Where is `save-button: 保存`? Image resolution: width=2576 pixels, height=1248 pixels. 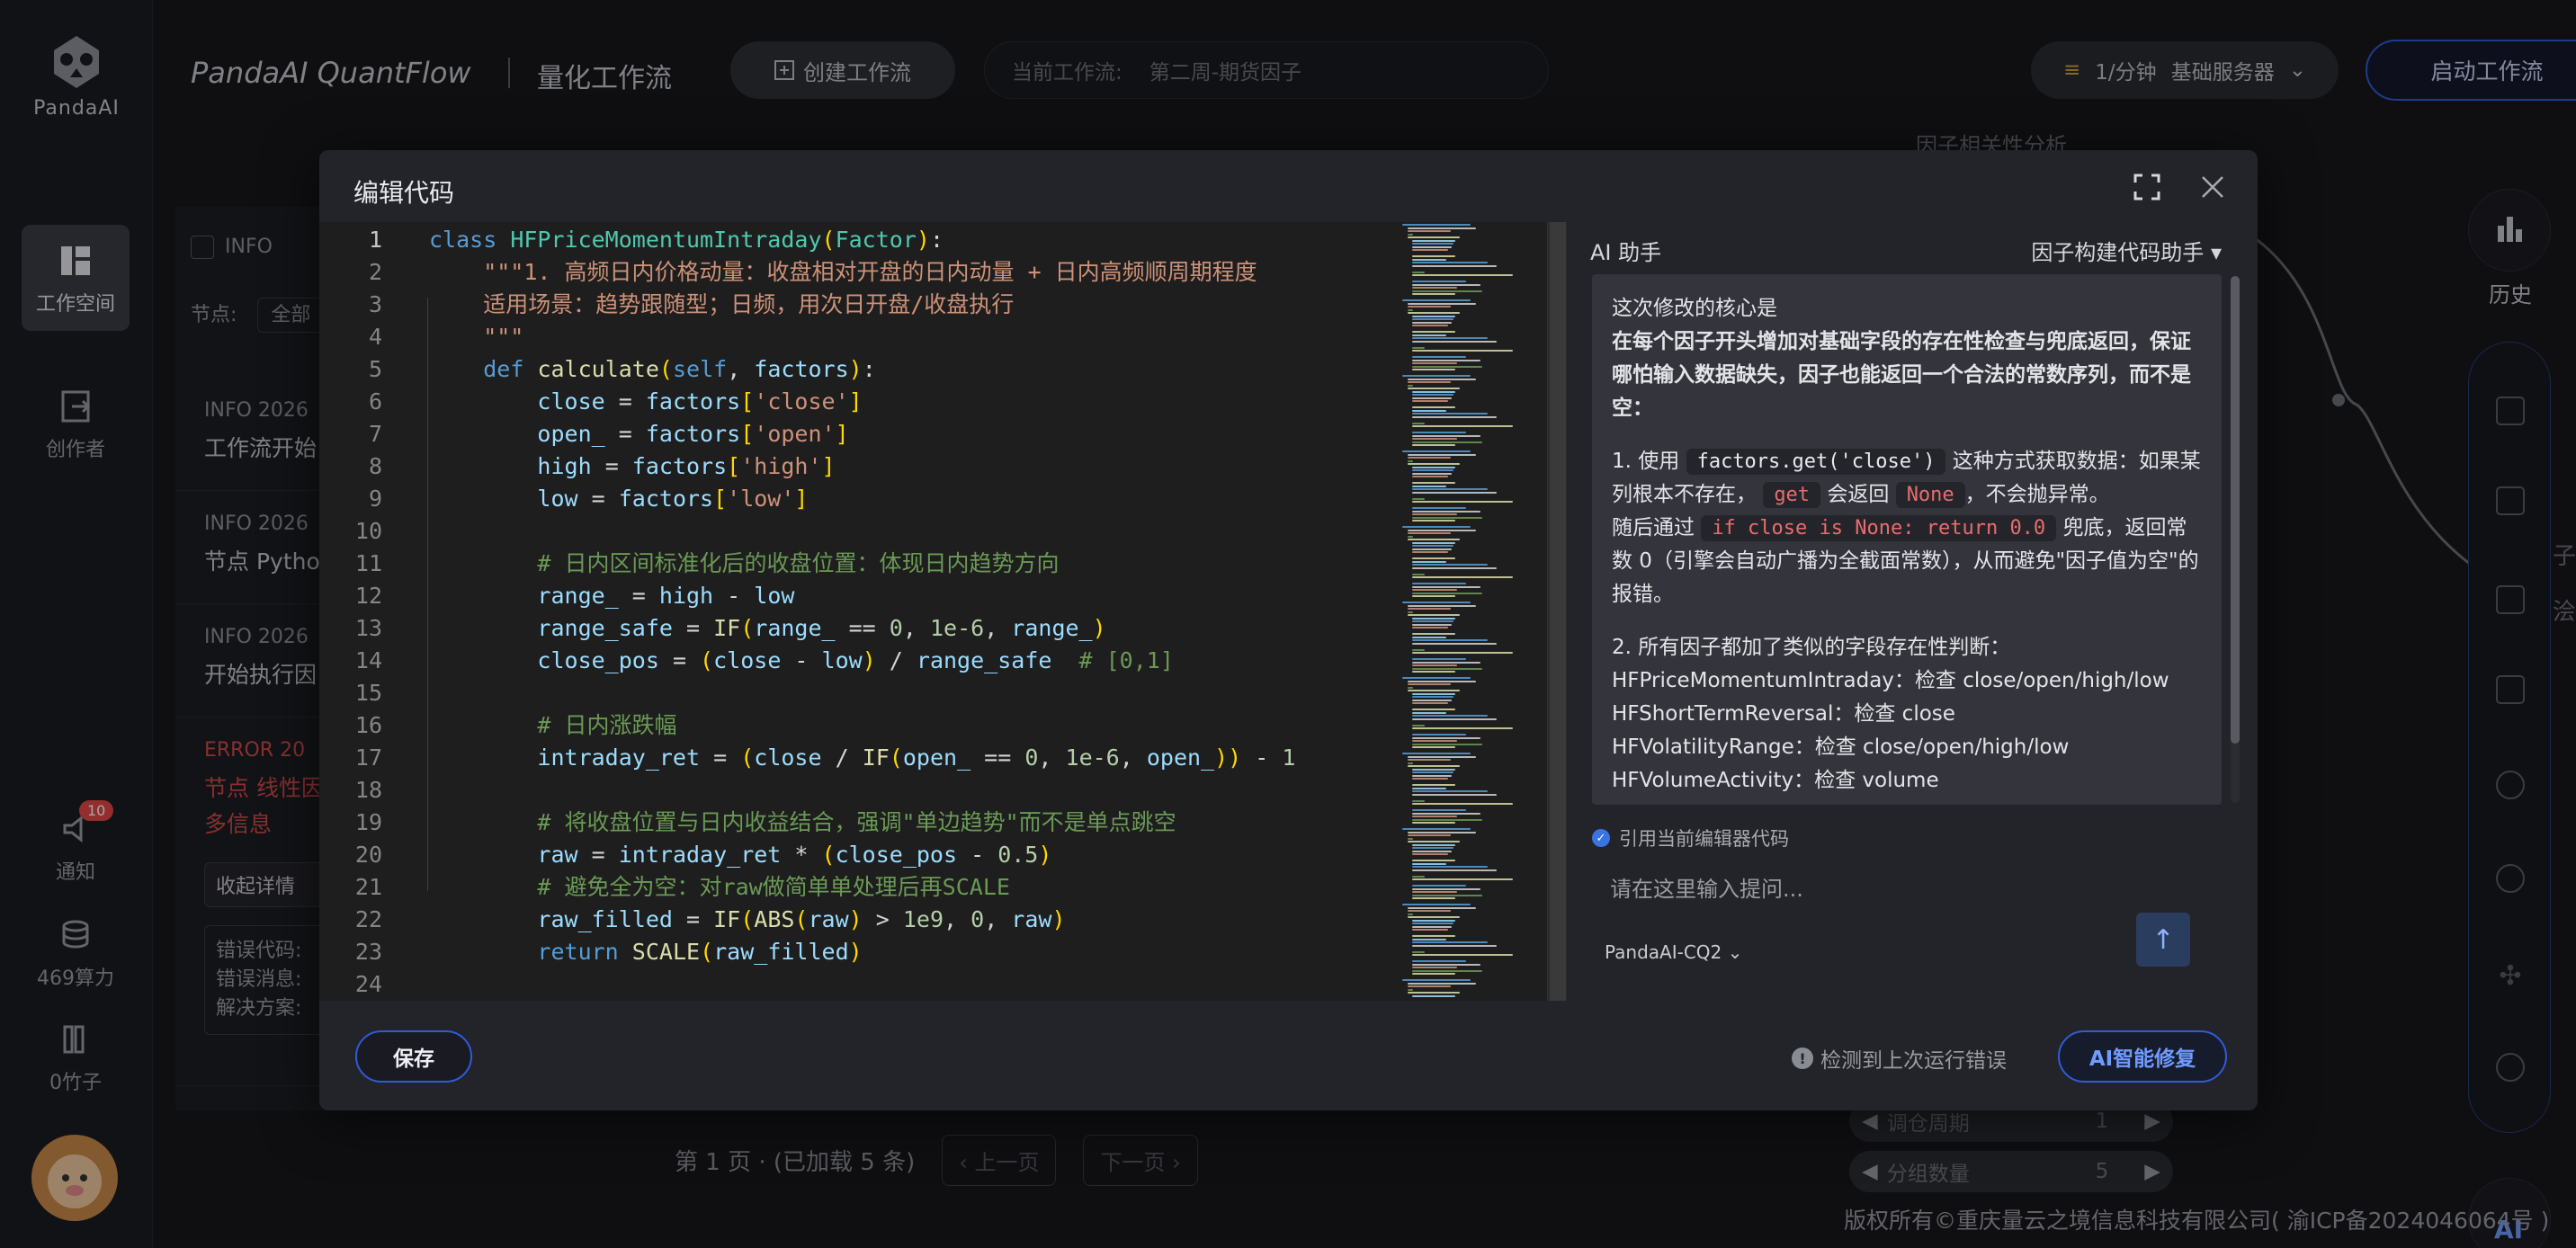 save-button: 保存 is located at coordinates (413, 1056).